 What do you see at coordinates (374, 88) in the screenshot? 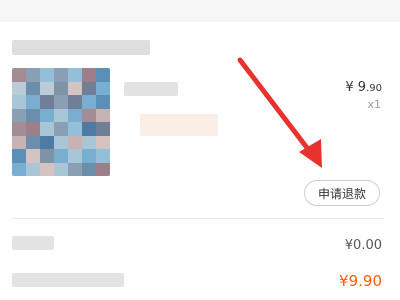
I see `item-price-decimal: .90` at bounding box center [374, 88].